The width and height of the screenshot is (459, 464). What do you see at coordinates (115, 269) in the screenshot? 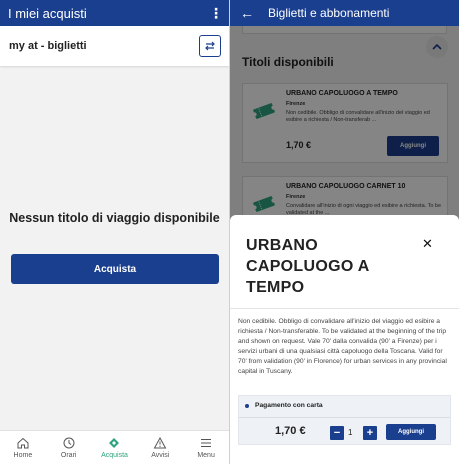
I see `buy-button: Acquista` at bounding box center [115, 269].